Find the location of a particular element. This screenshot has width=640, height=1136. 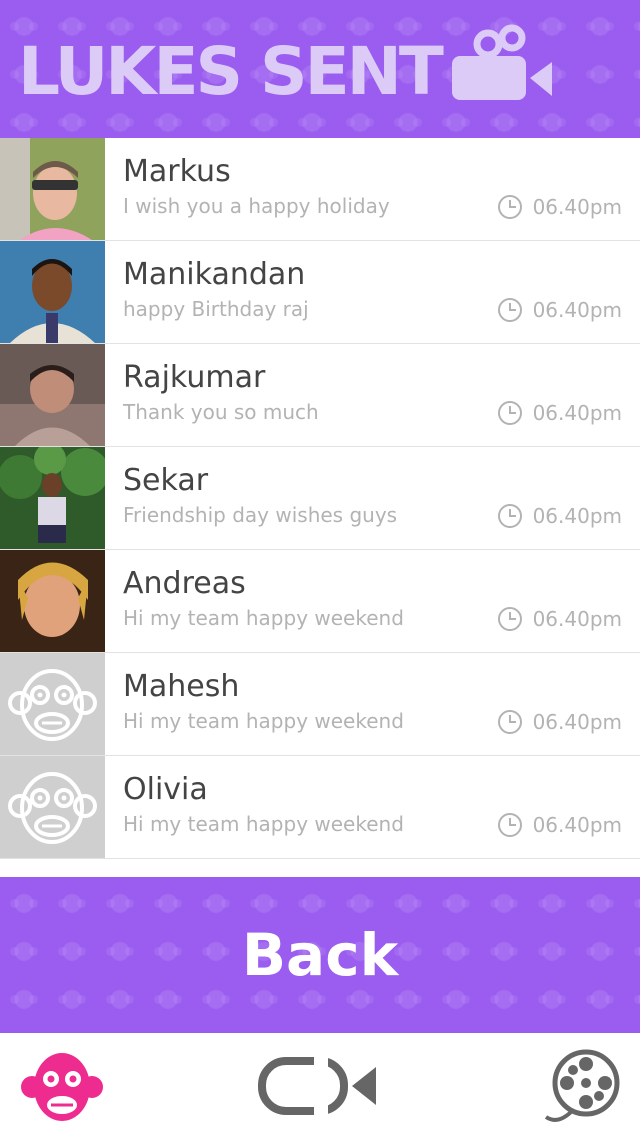

film-reel-icon is located at coordinates (582, 1087).